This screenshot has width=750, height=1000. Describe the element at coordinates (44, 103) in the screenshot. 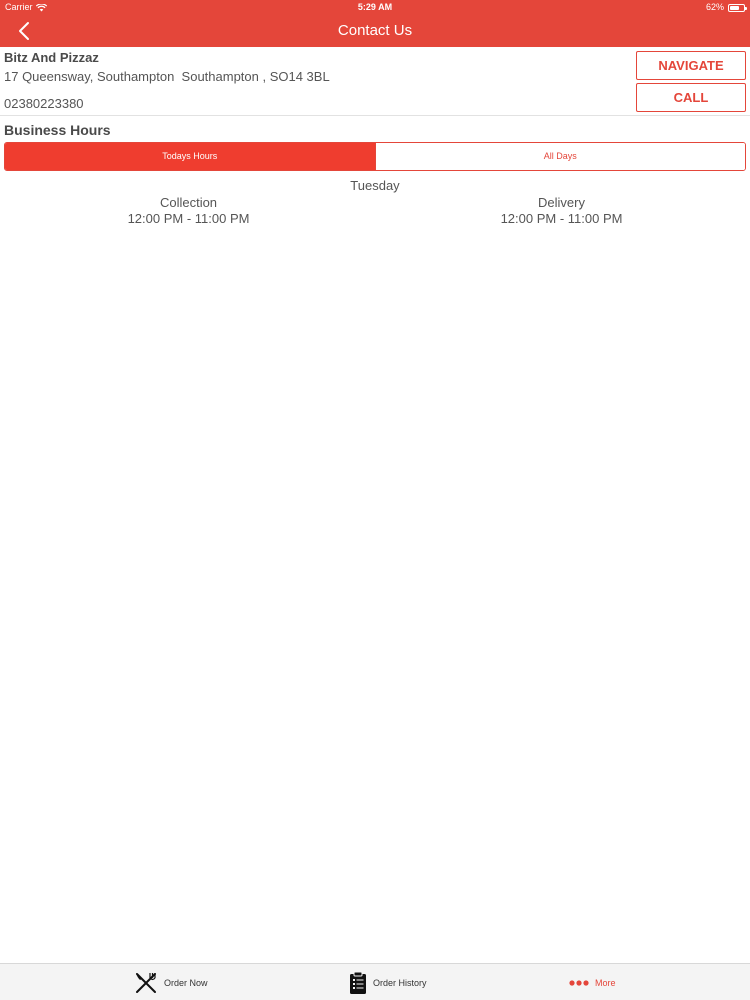

I see `business-phone: 02380223380` at that location.